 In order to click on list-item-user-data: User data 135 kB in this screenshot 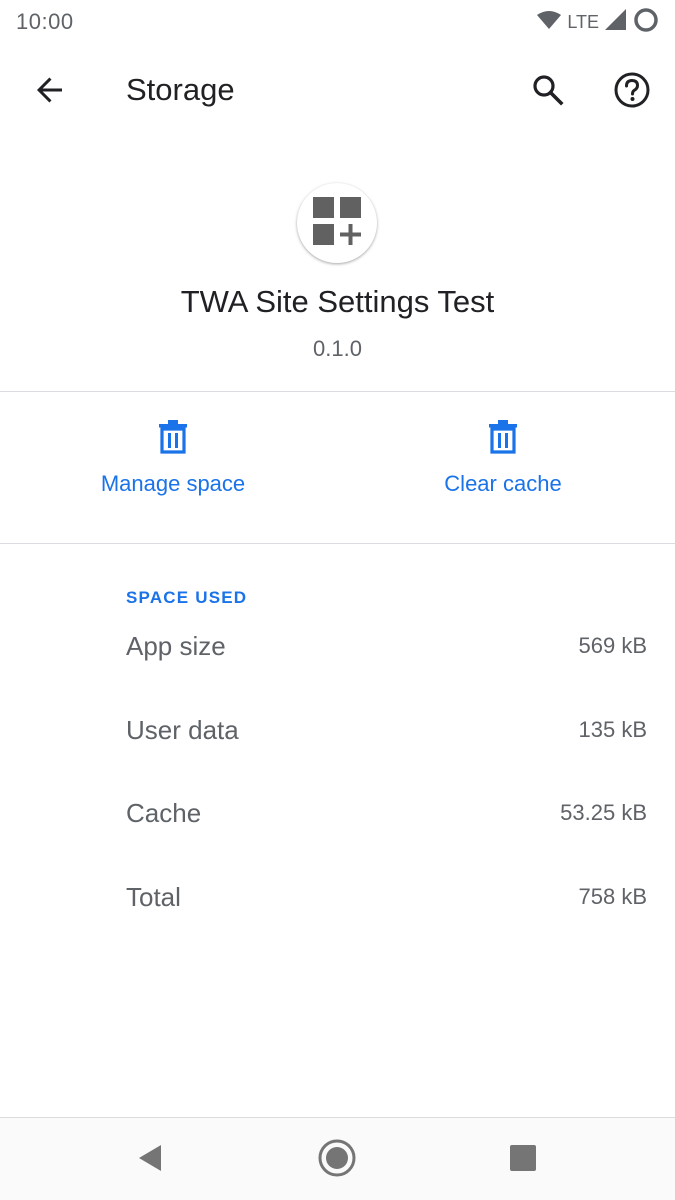, I will do `click(386, 730)`.